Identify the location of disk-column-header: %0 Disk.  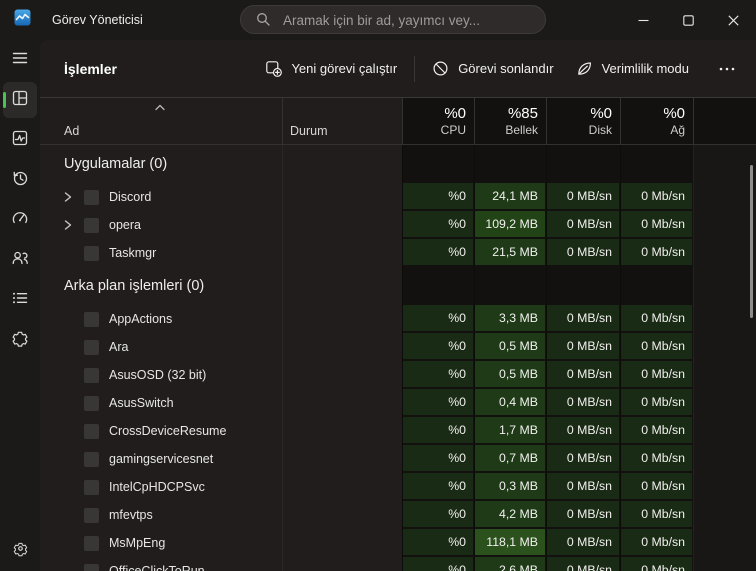
(583, 121).